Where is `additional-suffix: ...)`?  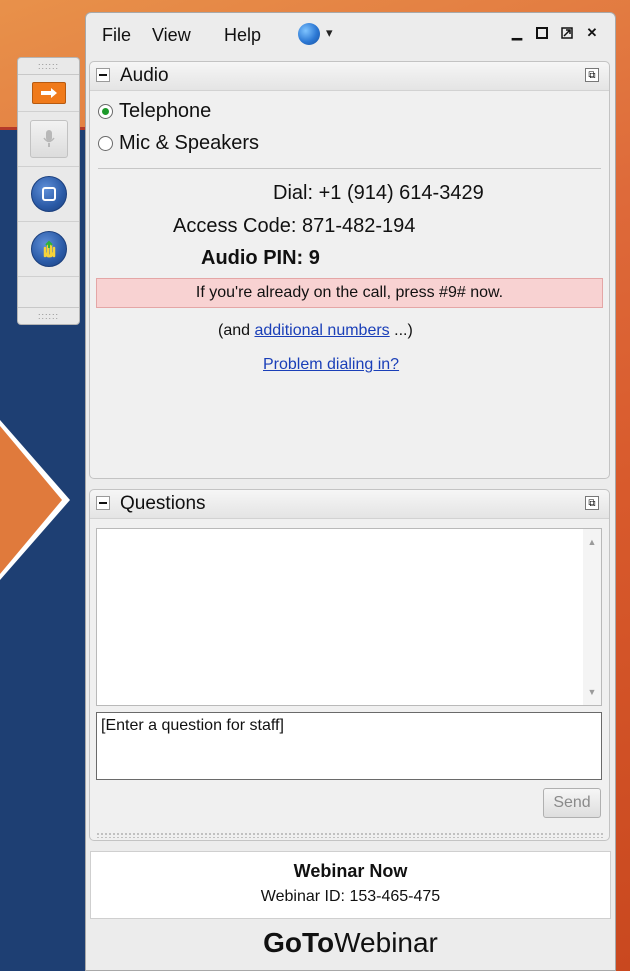
additional-suffix: ...) is located at coordinates (403, 330).